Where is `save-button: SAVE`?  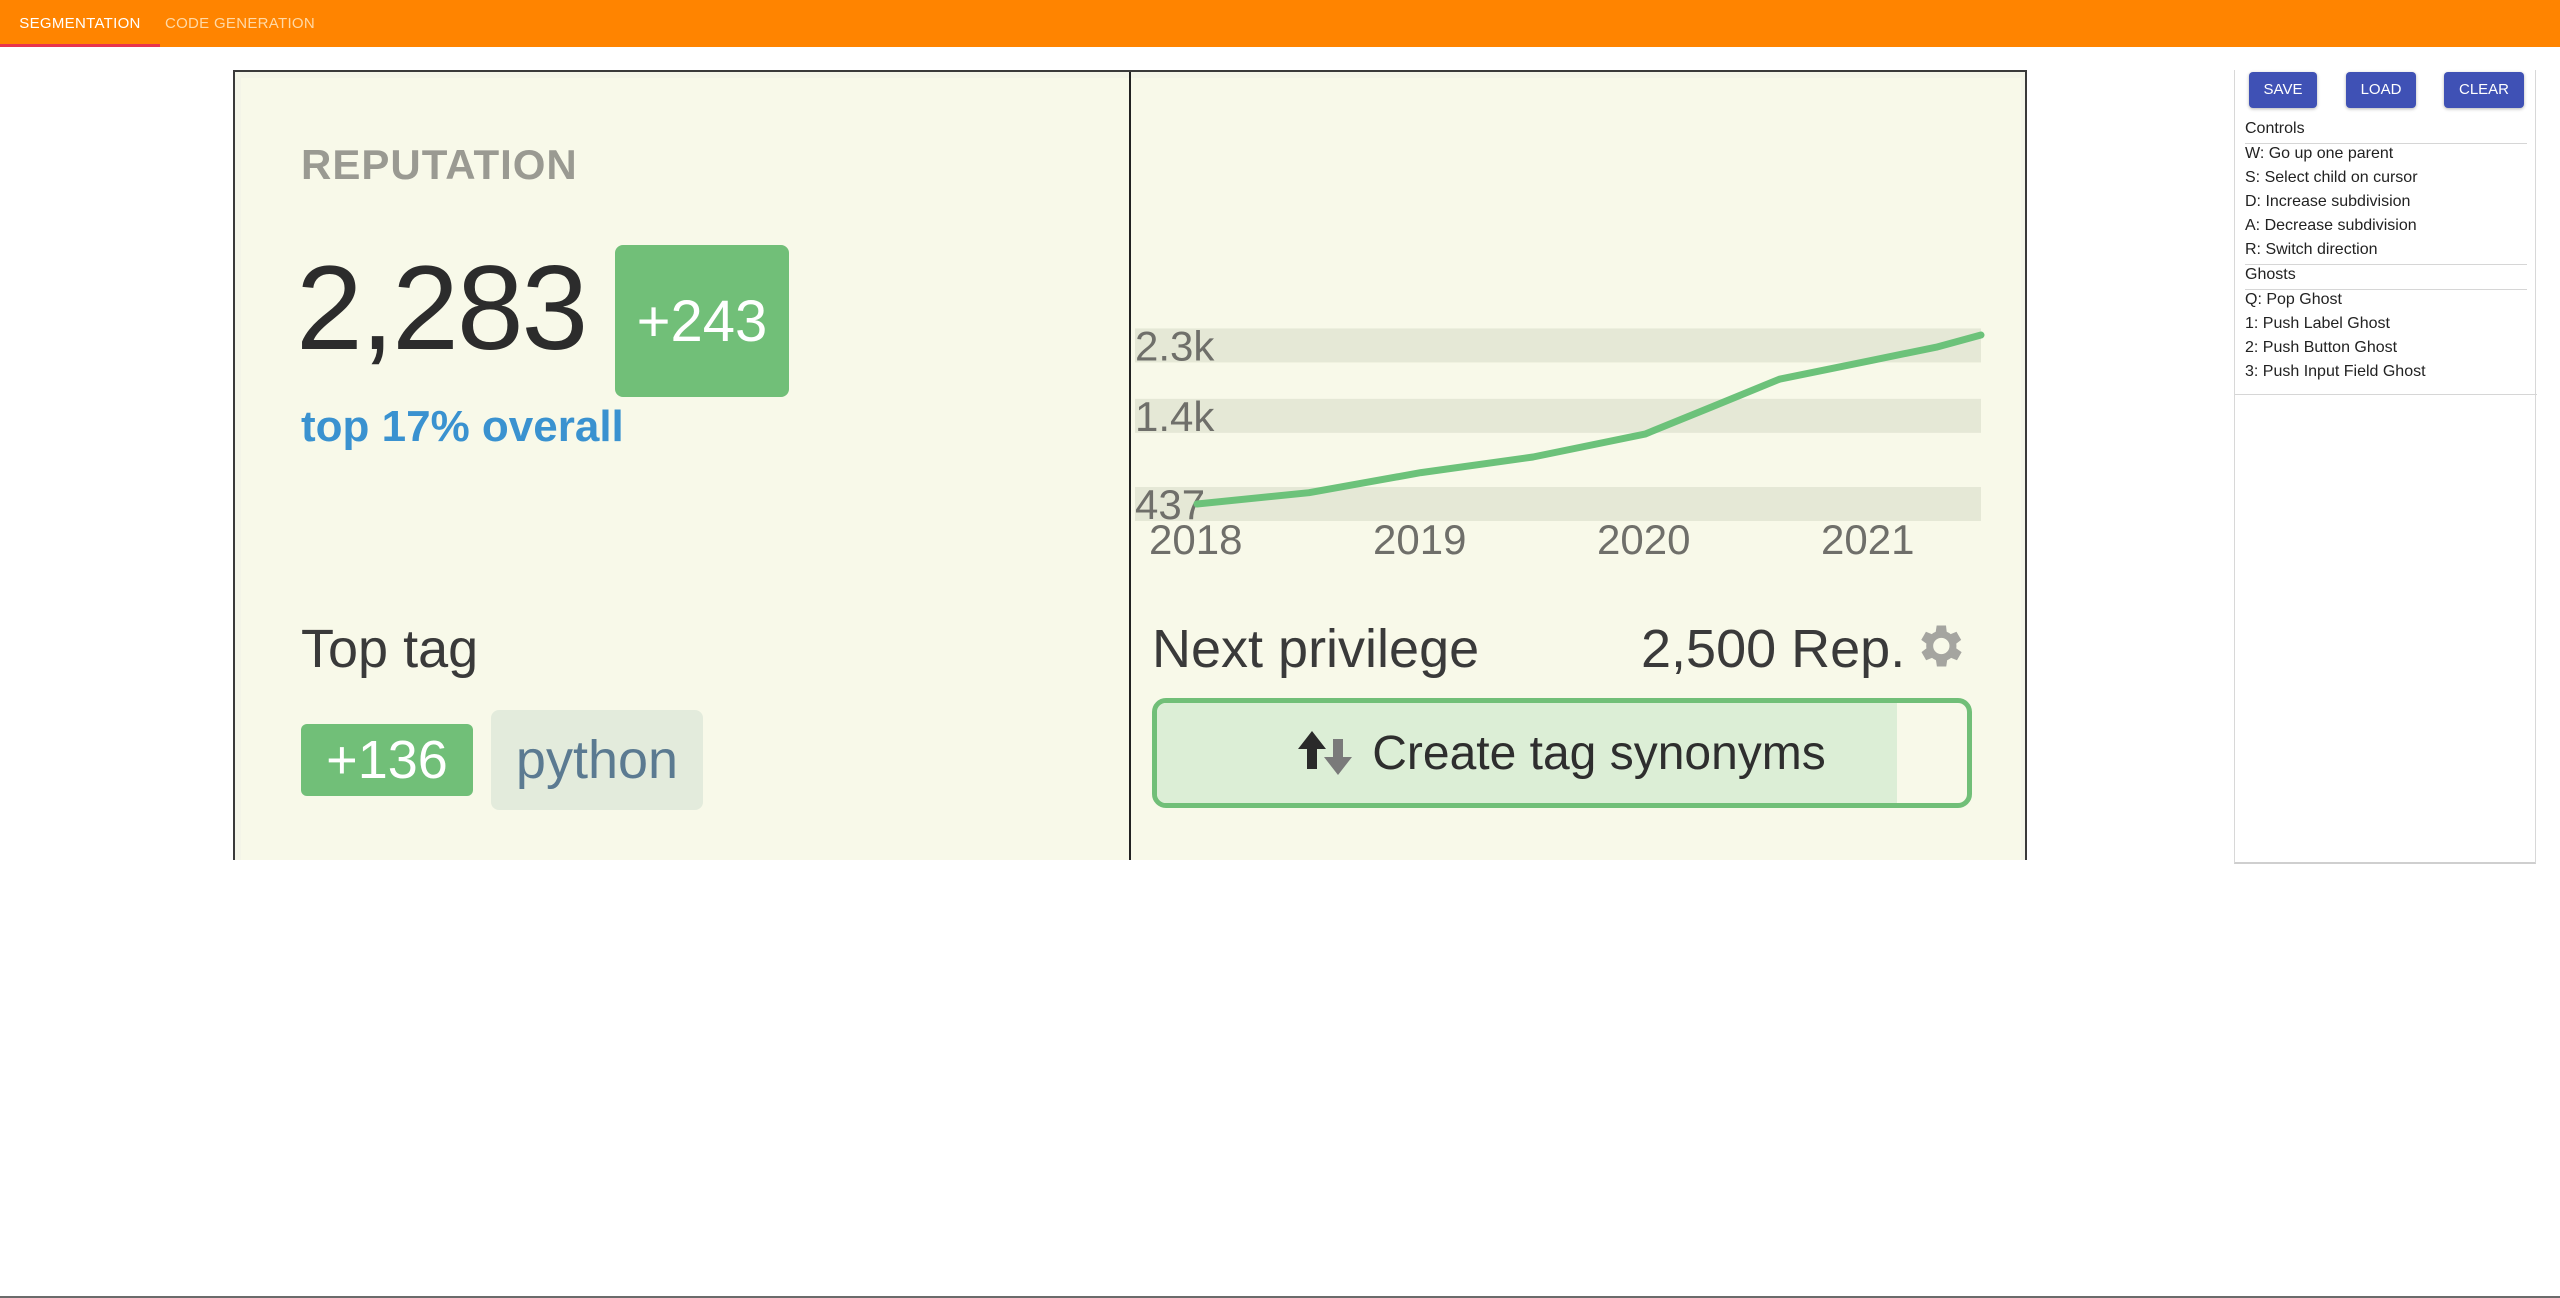
save-button: SAVE is located at coordinates (2283, 90).